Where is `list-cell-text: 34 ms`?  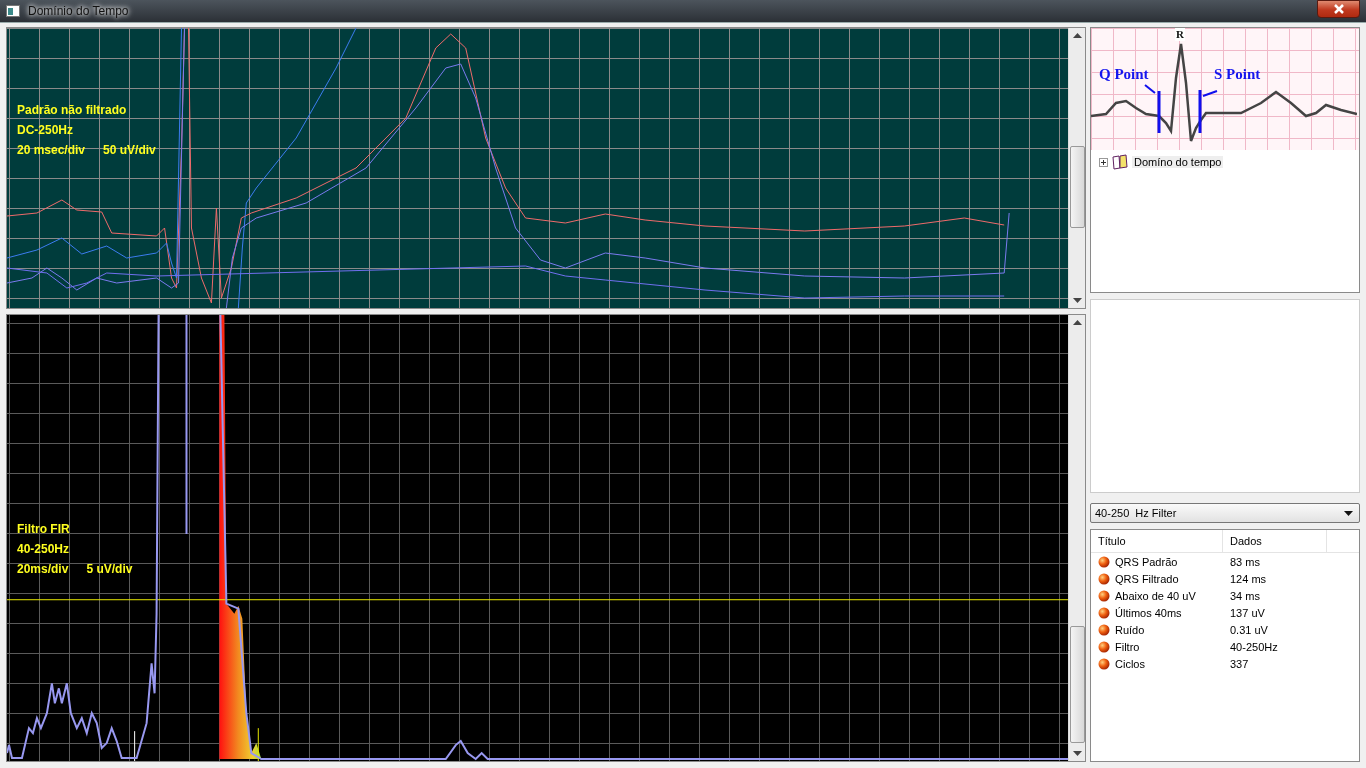 list-cell-text: 34 ms is located at coordinates (1245, 595).